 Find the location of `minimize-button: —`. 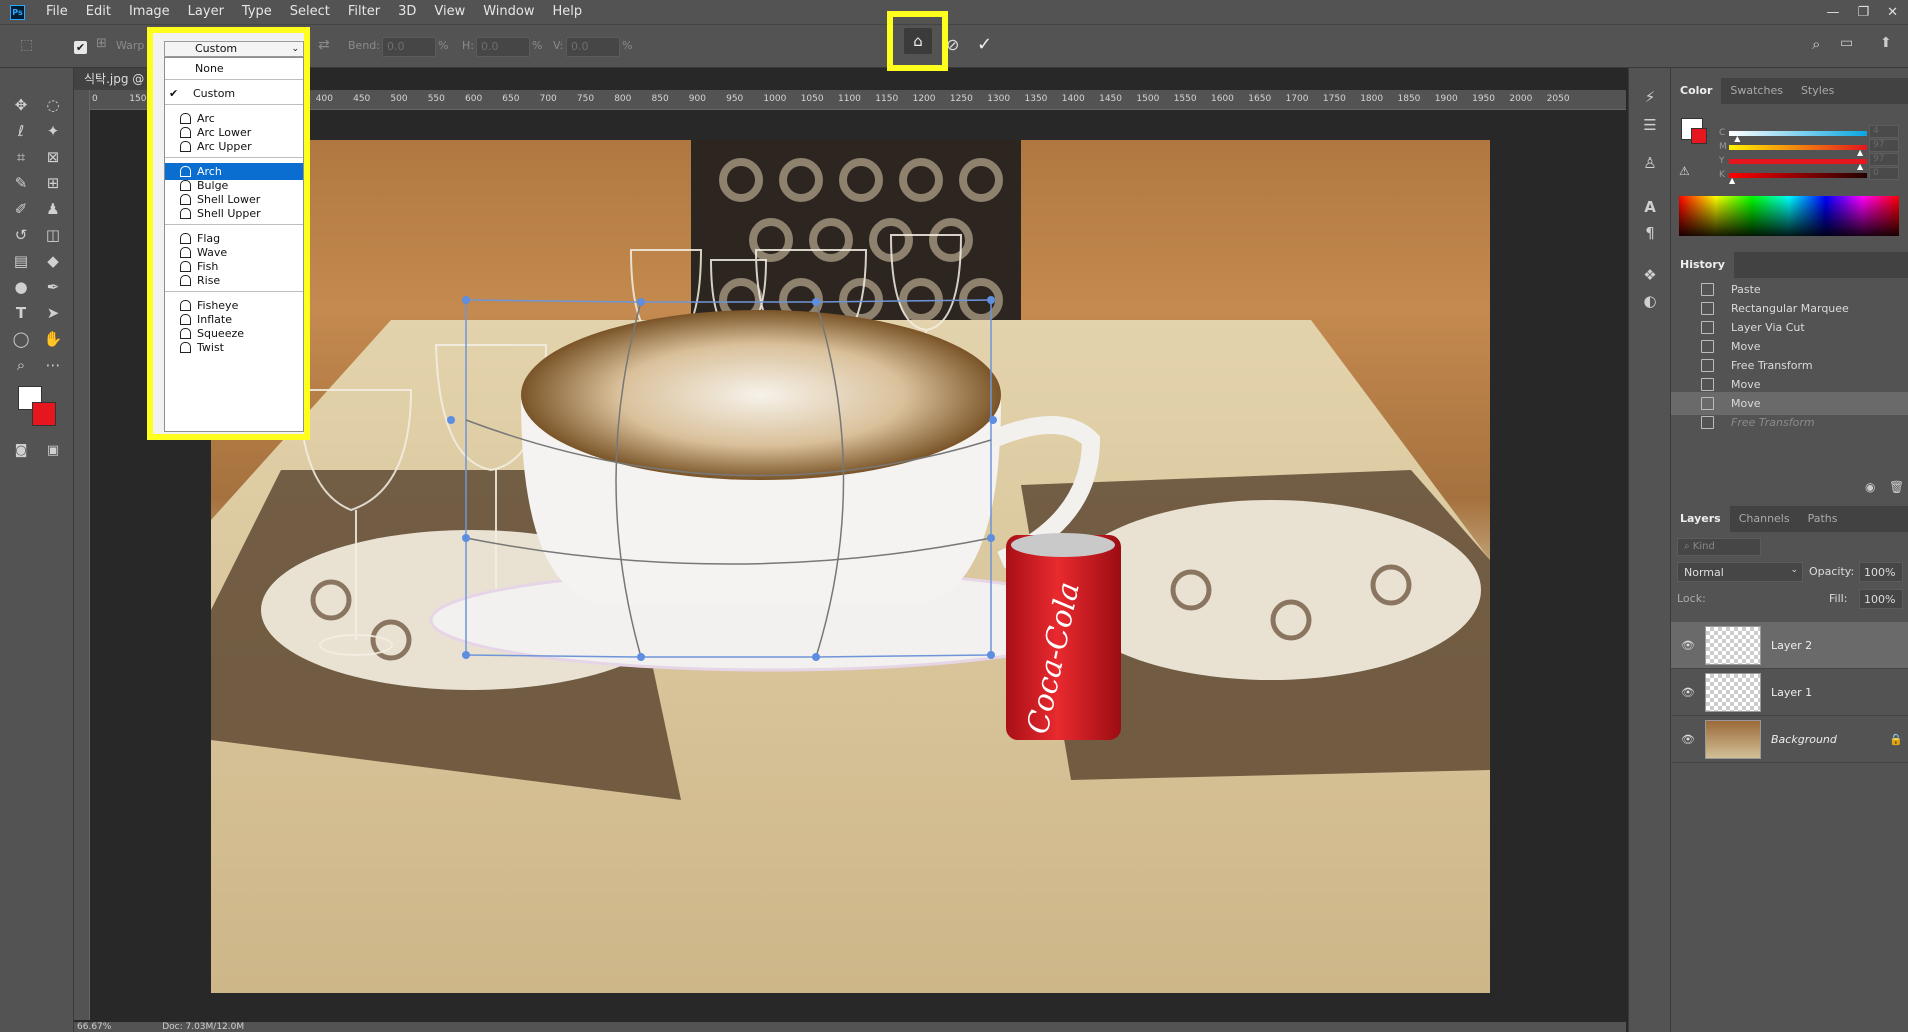

minimize-button: — is located at coordinates (1832, 12).